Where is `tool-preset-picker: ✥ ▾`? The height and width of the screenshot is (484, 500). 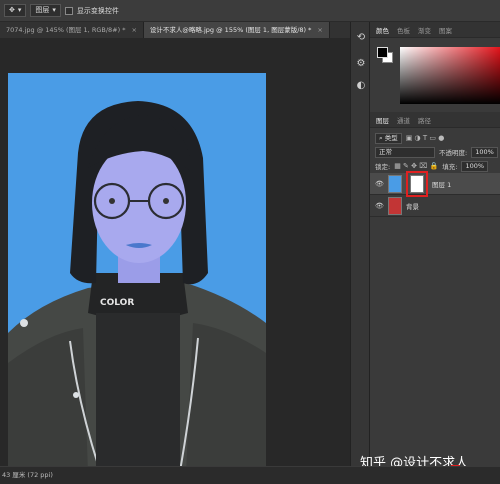
tool-preset-picker: ✥ ▾ is located at coordinates (15, 10).